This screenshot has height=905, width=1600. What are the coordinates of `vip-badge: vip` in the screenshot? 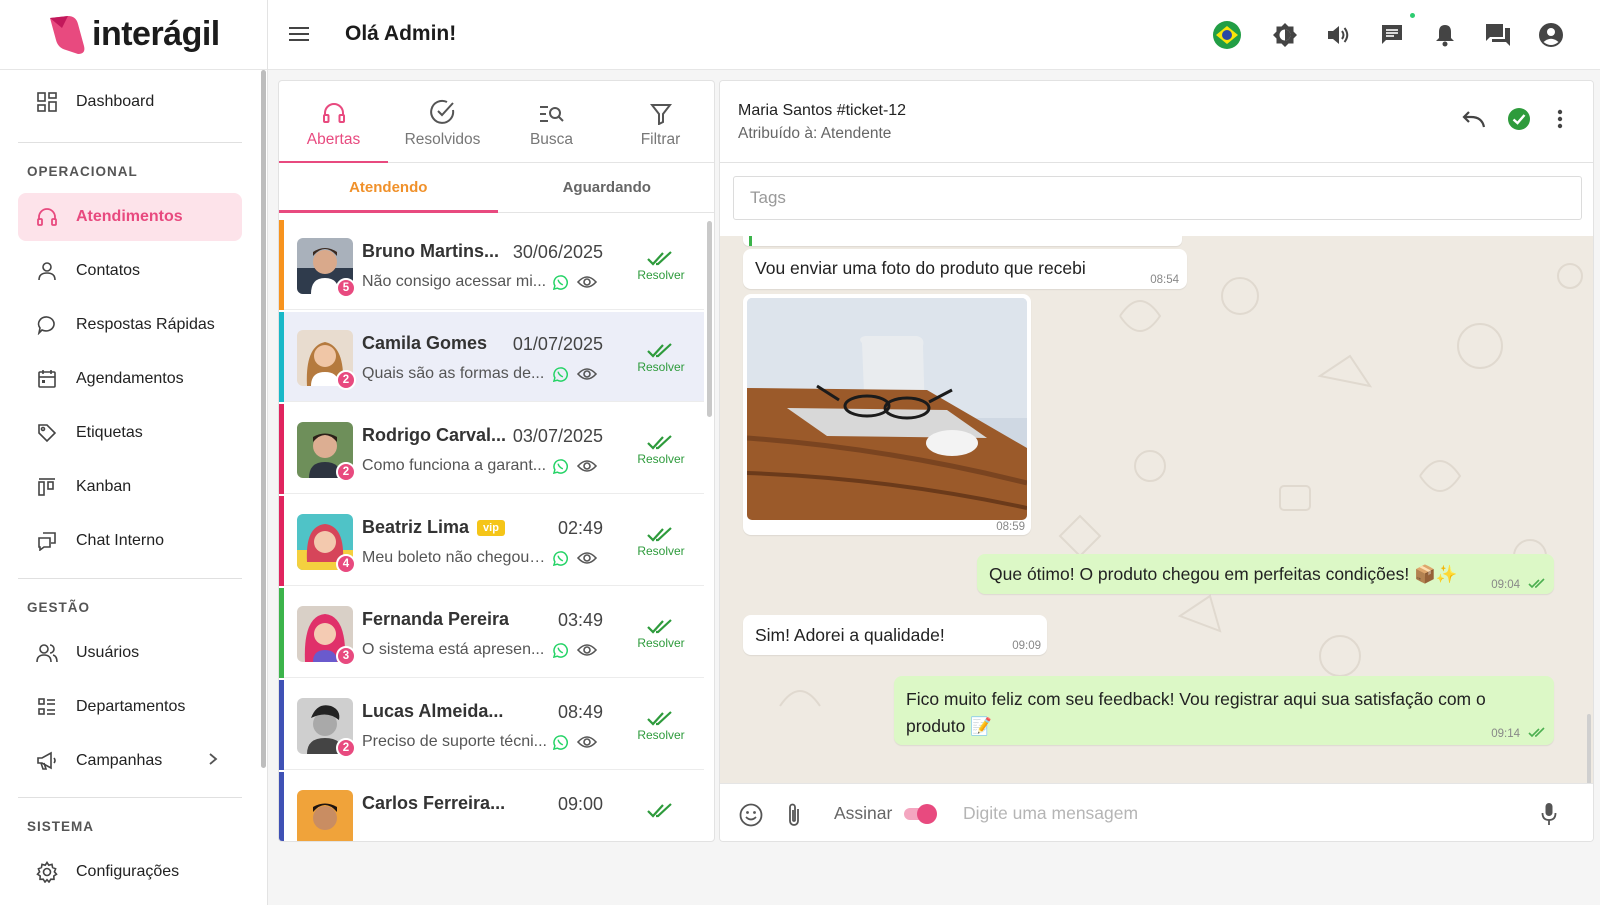 It's located at (491, 528).